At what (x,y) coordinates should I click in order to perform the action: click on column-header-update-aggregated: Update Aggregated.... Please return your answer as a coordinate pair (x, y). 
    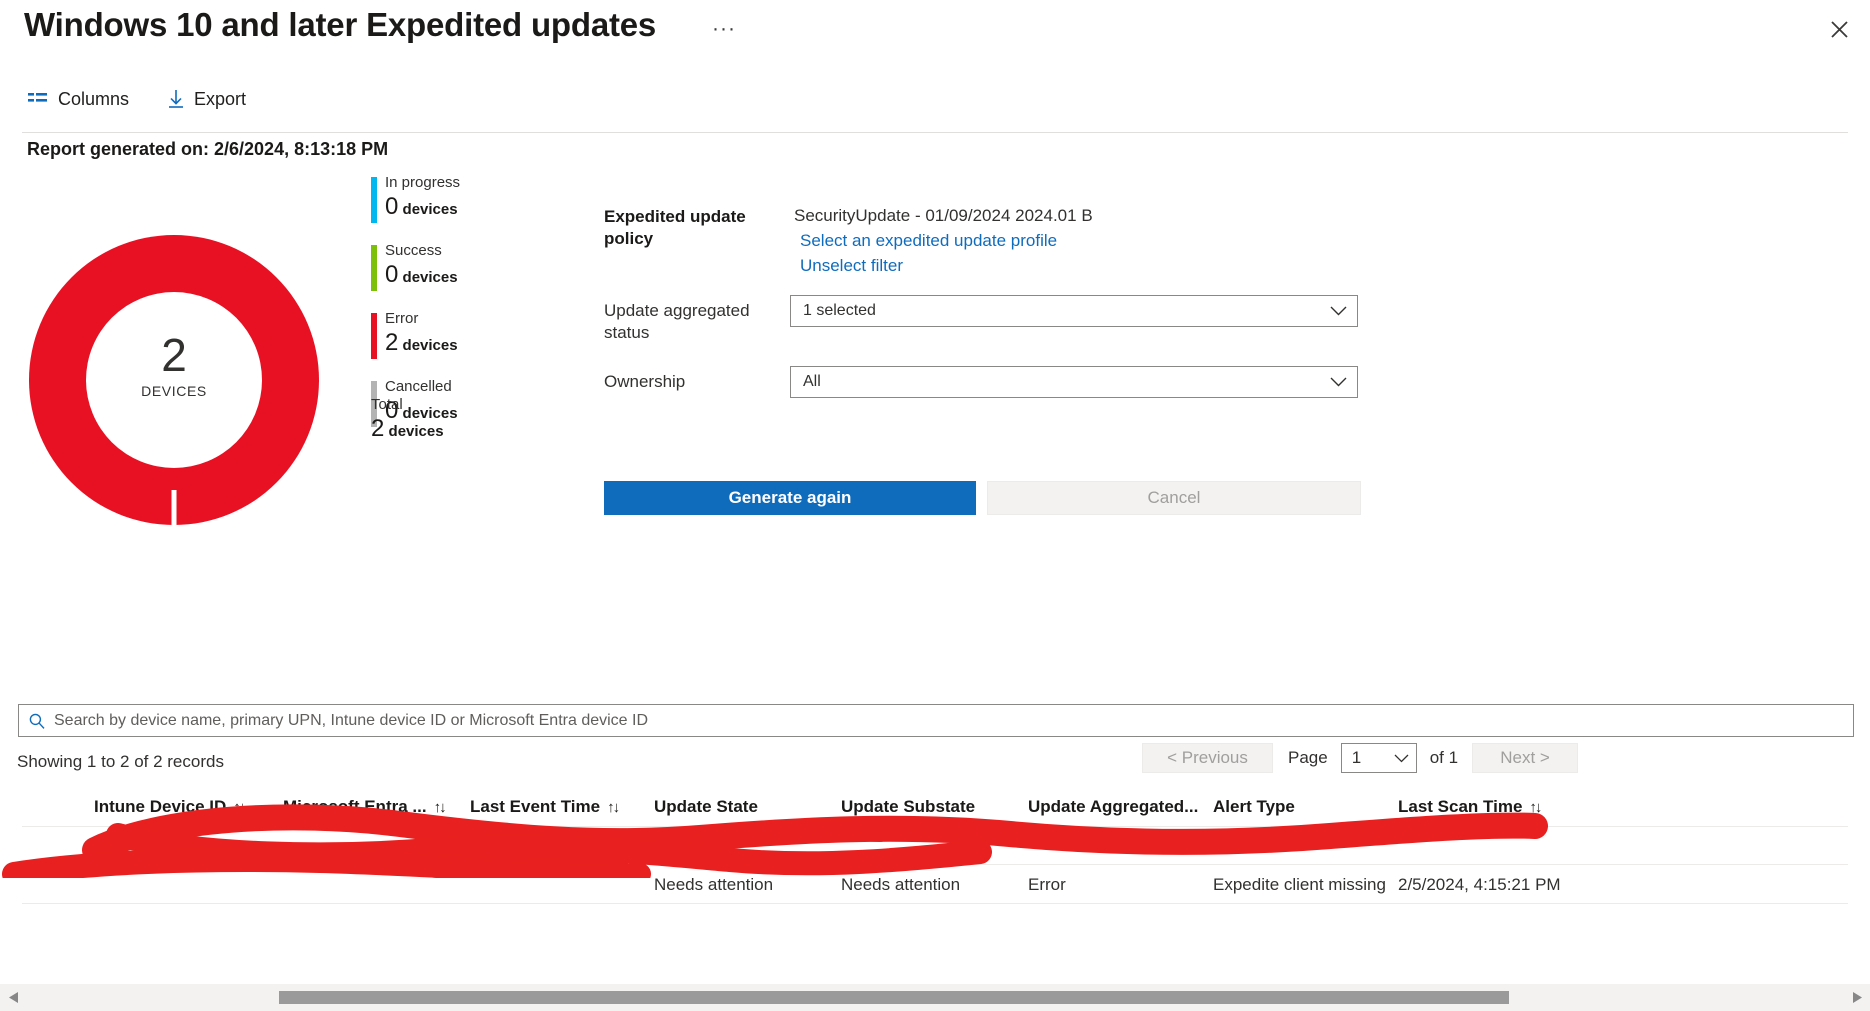
    Looking at the image, I should click on (1113, 807).